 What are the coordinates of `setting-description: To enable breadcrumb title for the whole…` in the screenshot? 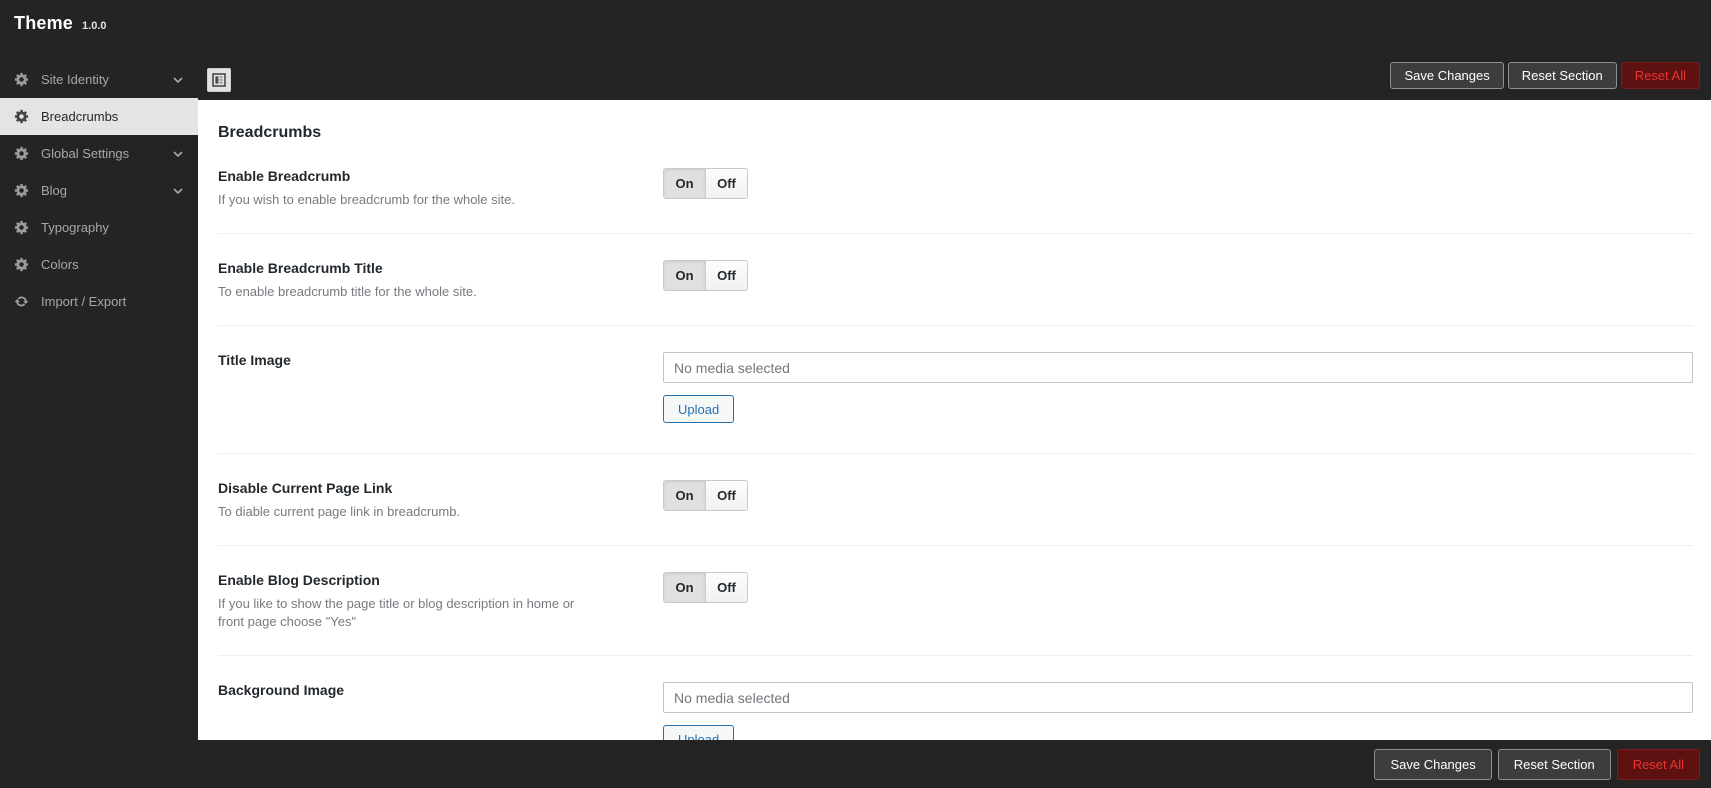 It's located at (347, 291).